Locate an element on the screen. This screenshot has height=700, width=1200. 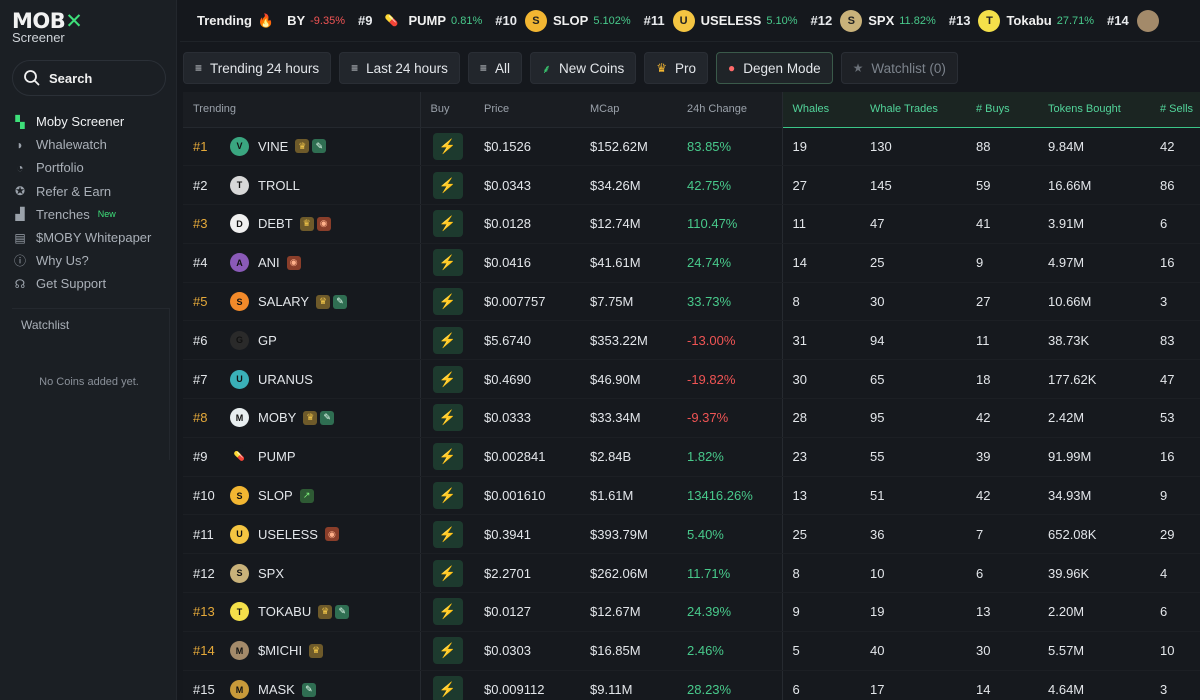
coin-name: TOKABU is located at coordinates (284, 611).